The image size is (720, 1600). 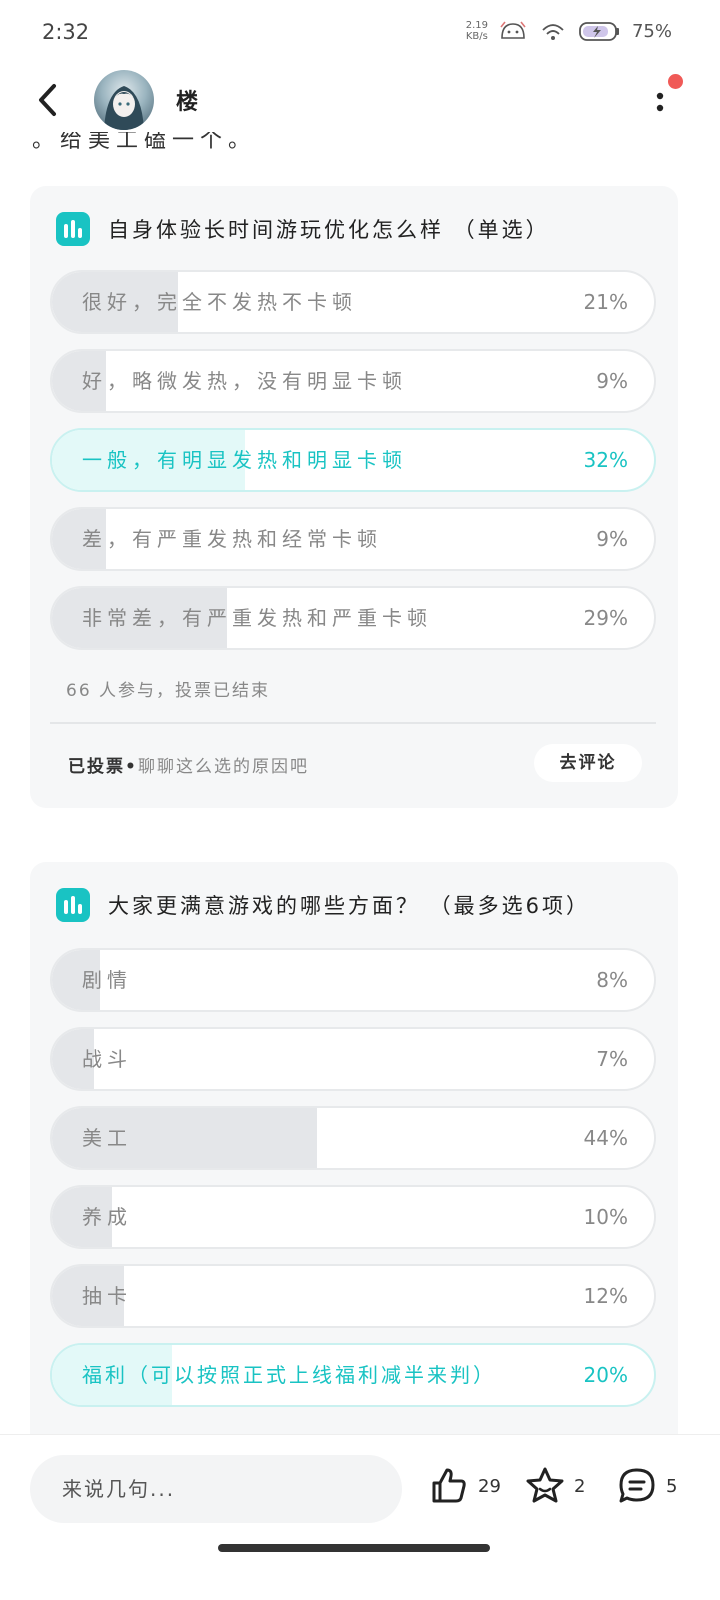 What do you see at coordinates (223, 767) in the screenshot?
I see `voted-hint: 聊聊这么选的原因吧` at bounding box center [223, 767].